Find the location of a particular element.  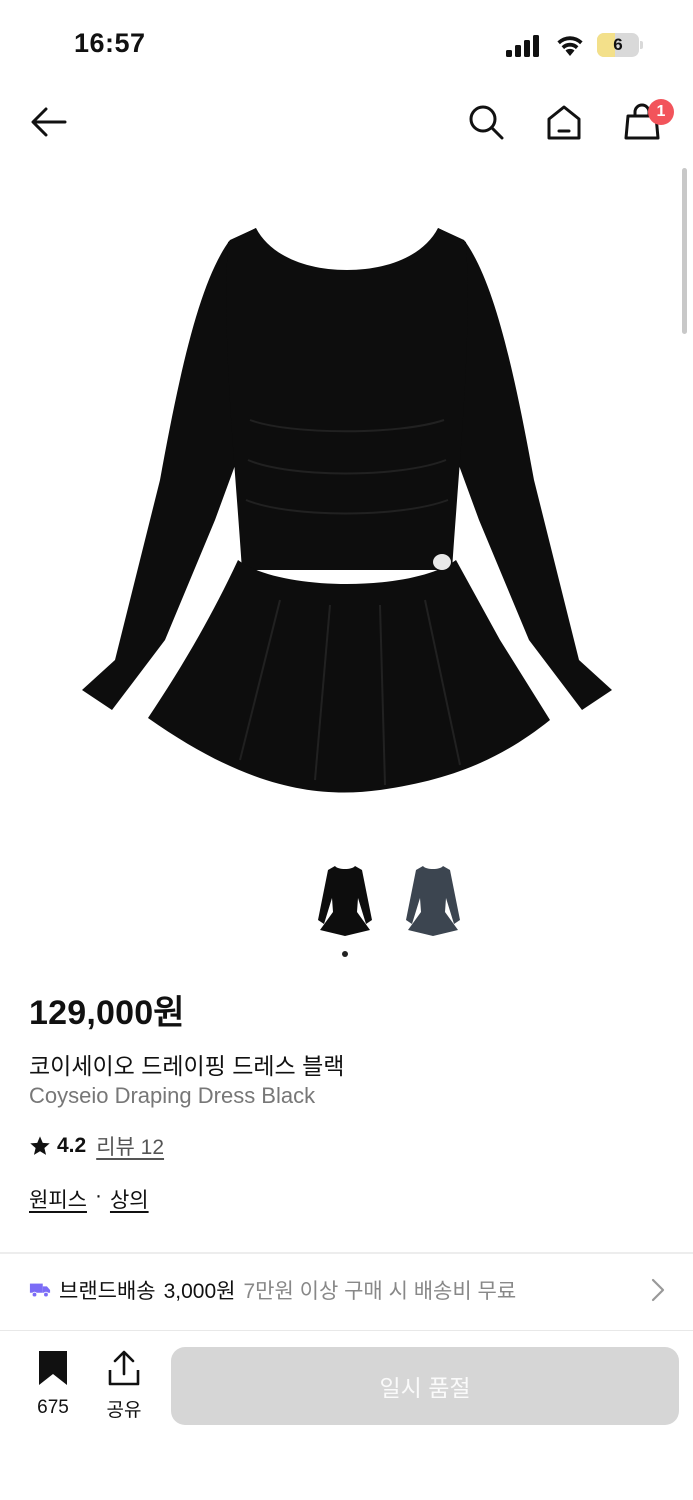

back-arrow-icon is located at coordinates (49, 122).